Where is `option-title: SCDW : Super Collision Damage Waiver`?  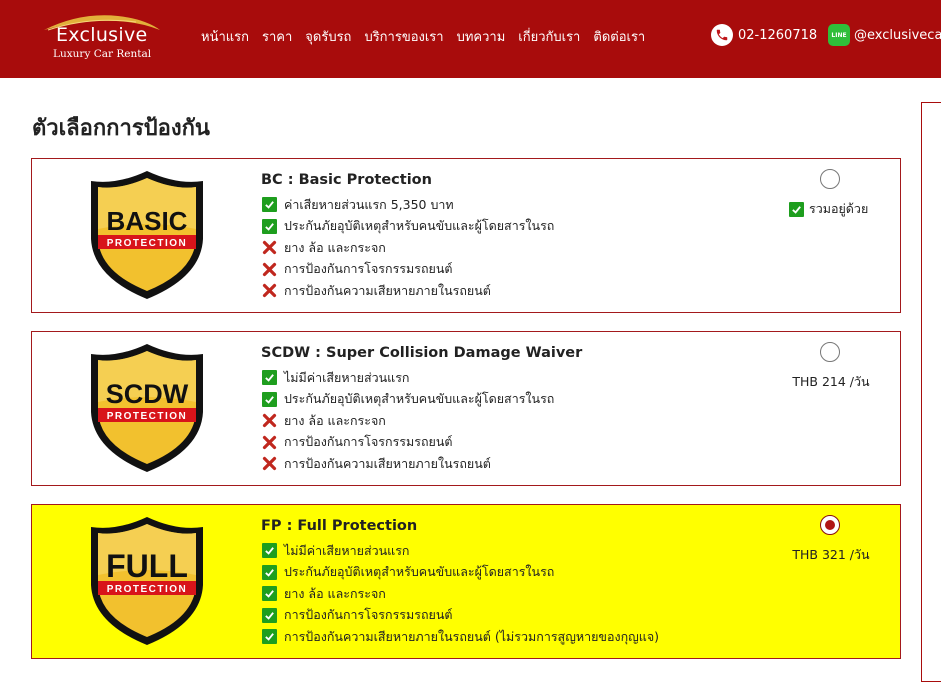 option-title: SCDW : Super Collision Damage Waiver is located at coordinates (422, 353).